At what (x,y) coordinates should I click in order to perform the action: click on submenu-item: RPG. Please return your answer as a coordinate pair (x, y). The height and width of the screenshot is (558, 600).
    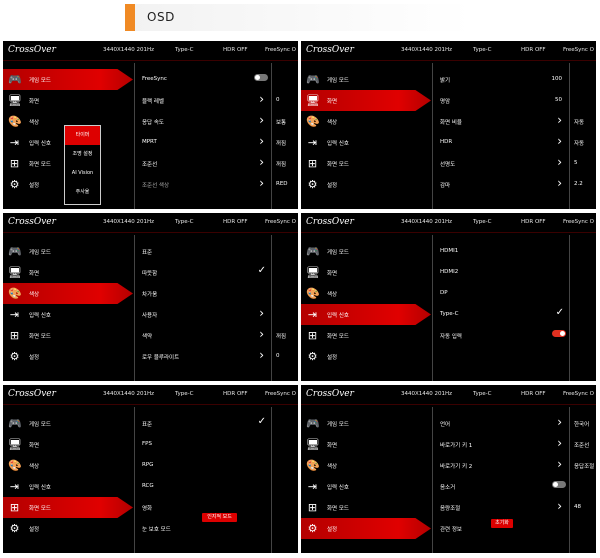
    Looking at the image, I should click on (211, 465).